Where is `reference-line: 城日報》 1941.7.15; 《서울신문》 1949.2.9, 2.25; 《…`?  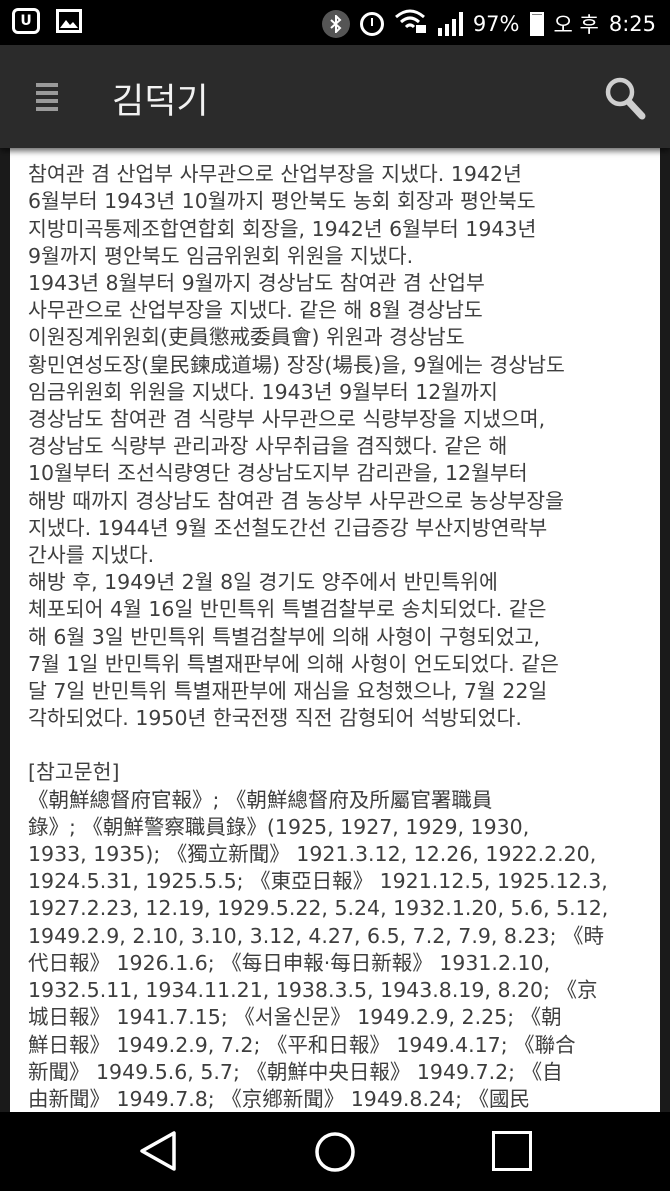
reference-line: 城日報》 1941.7.15; 《서울신문》 1949.2.9, 2.25; 《… is located at coordinates (295, 1017).